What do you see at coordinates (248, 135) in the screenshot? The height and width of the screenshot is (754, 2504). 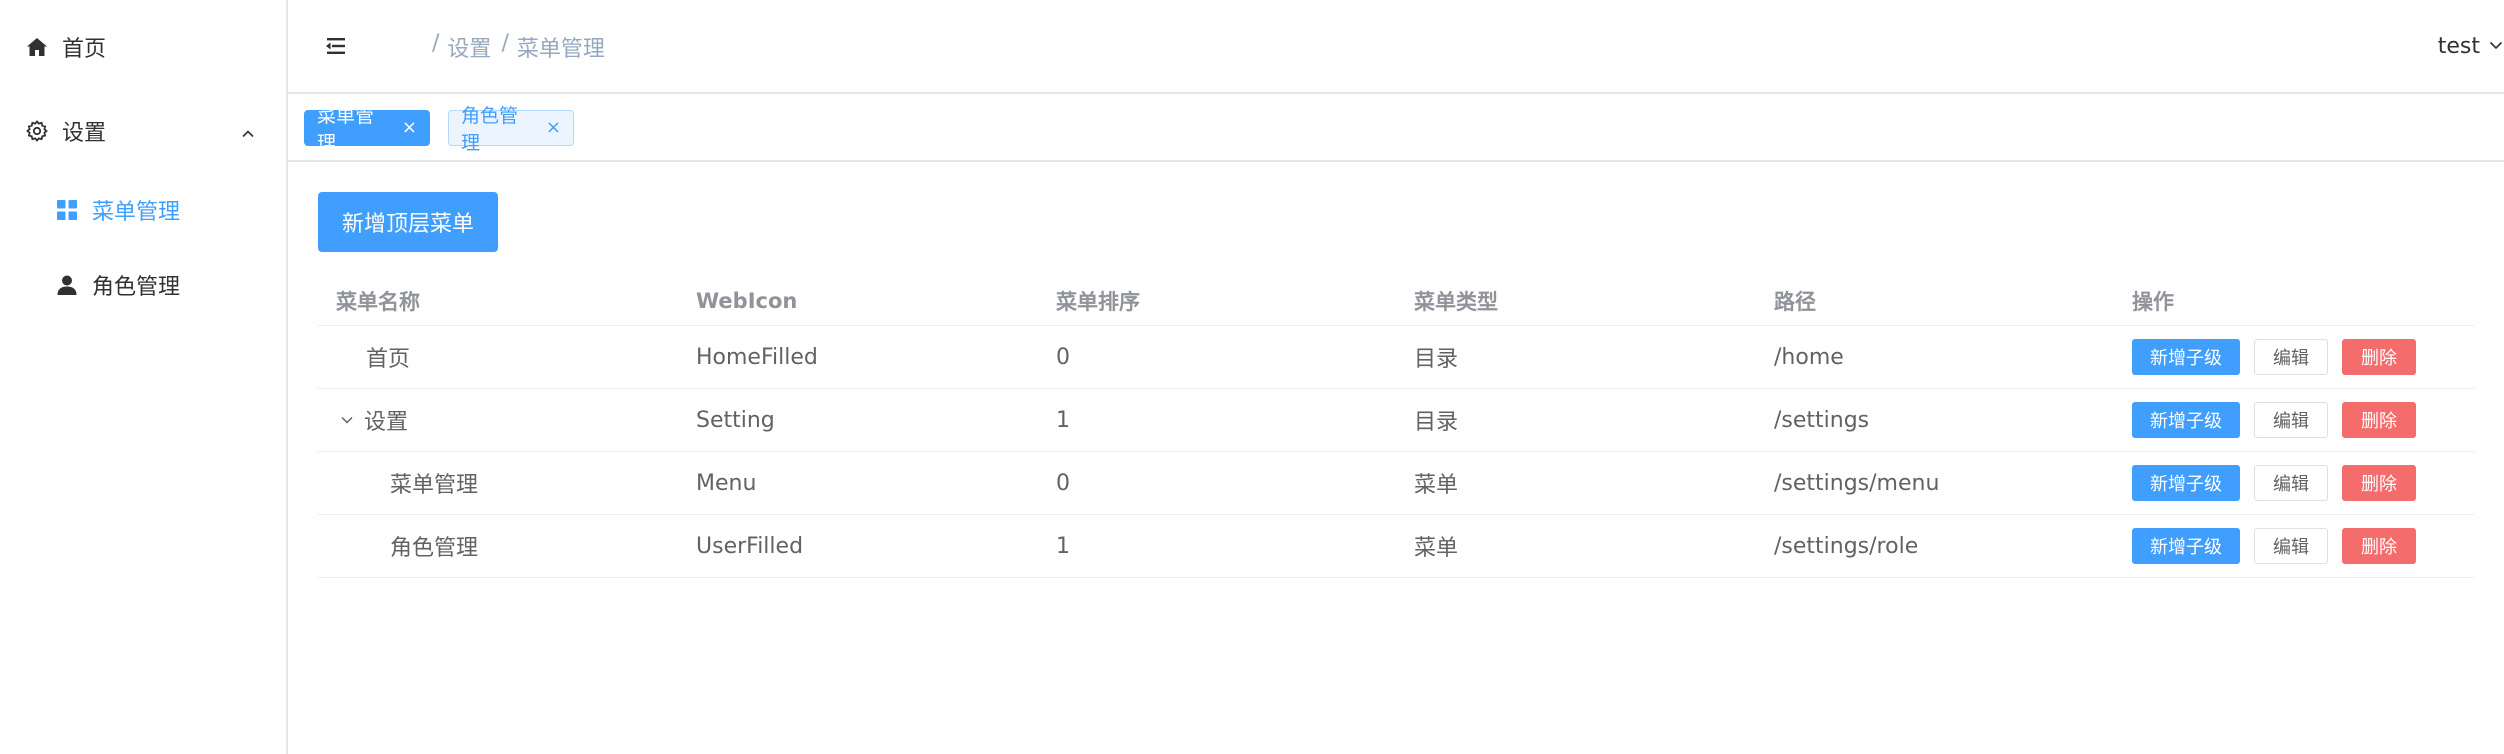 I see `chevron-up-icon` at bounding box center [248, 135].